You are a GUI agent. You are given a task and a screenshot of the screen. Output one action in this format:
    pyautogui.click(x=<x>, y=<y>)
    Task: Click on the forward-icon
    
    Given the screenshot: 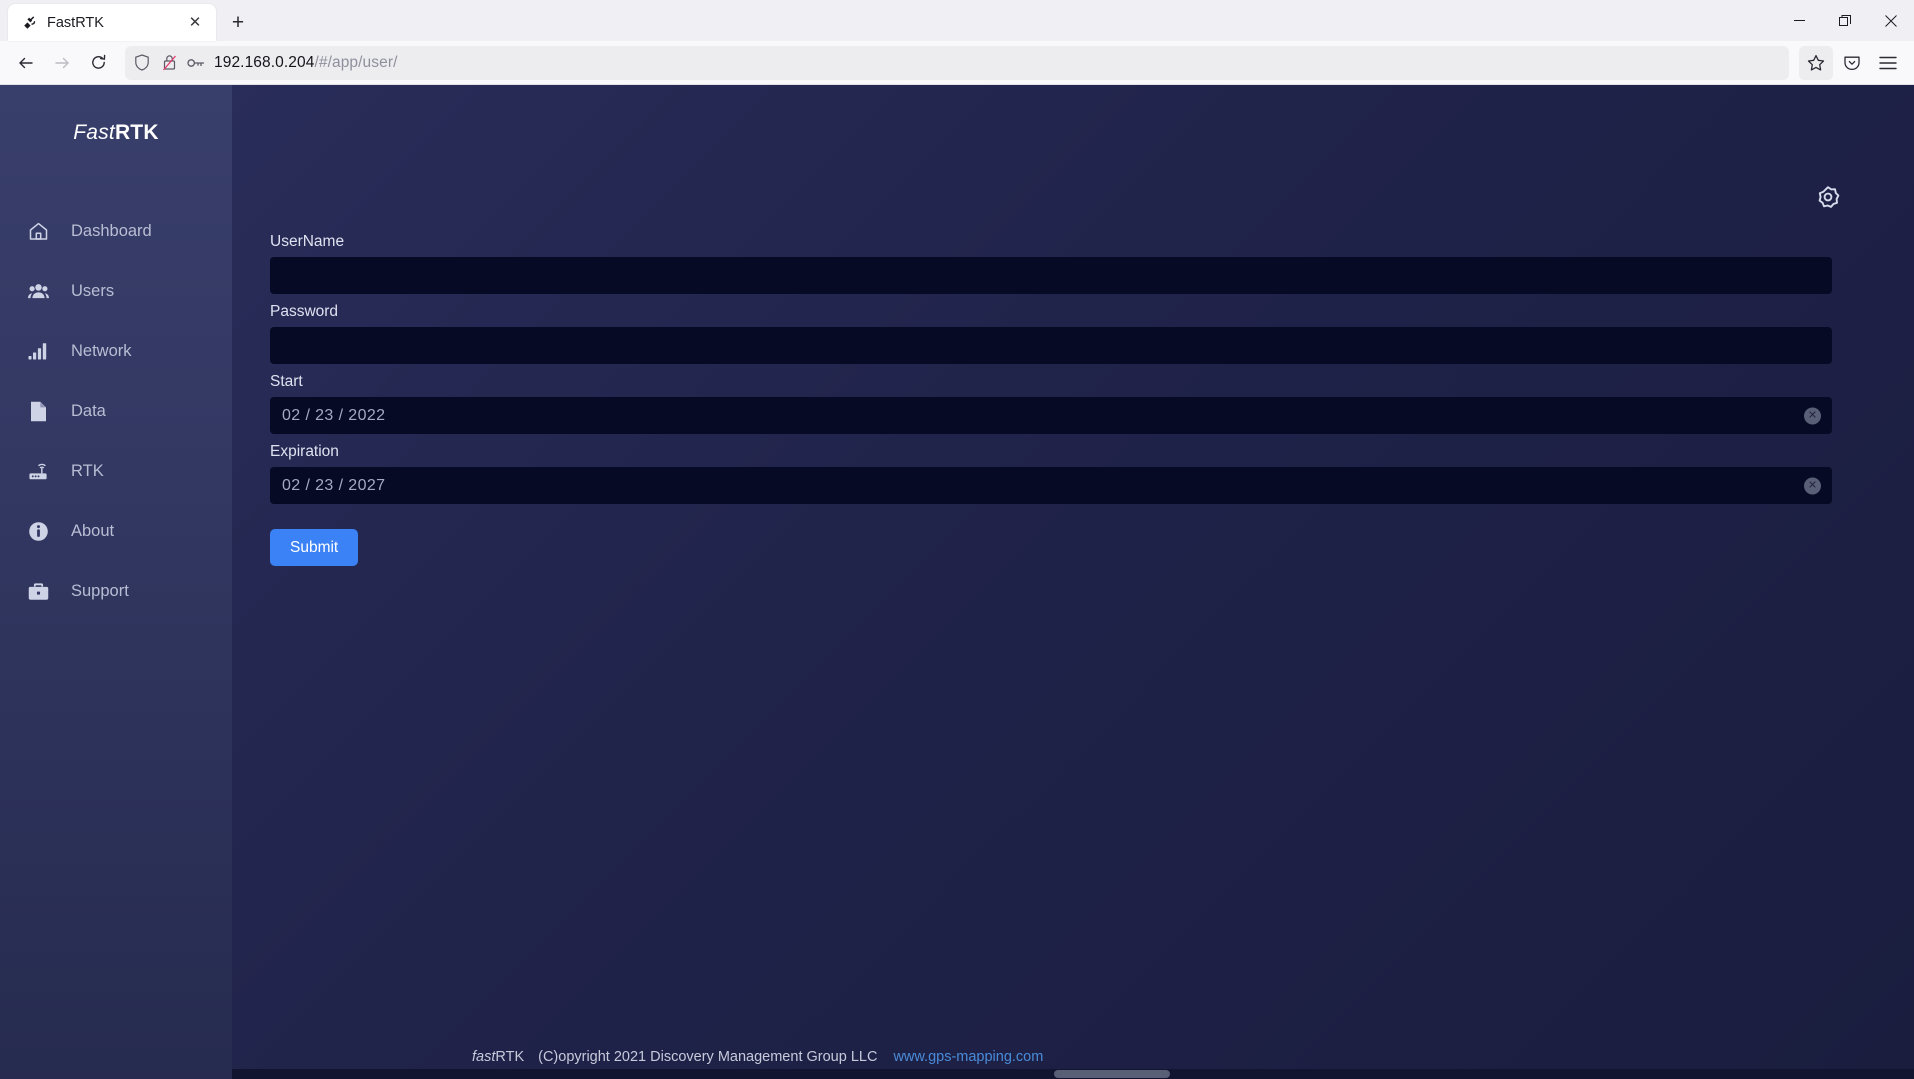 What is the action you would take?
    pyautogui.click(x=62, y=63)
    